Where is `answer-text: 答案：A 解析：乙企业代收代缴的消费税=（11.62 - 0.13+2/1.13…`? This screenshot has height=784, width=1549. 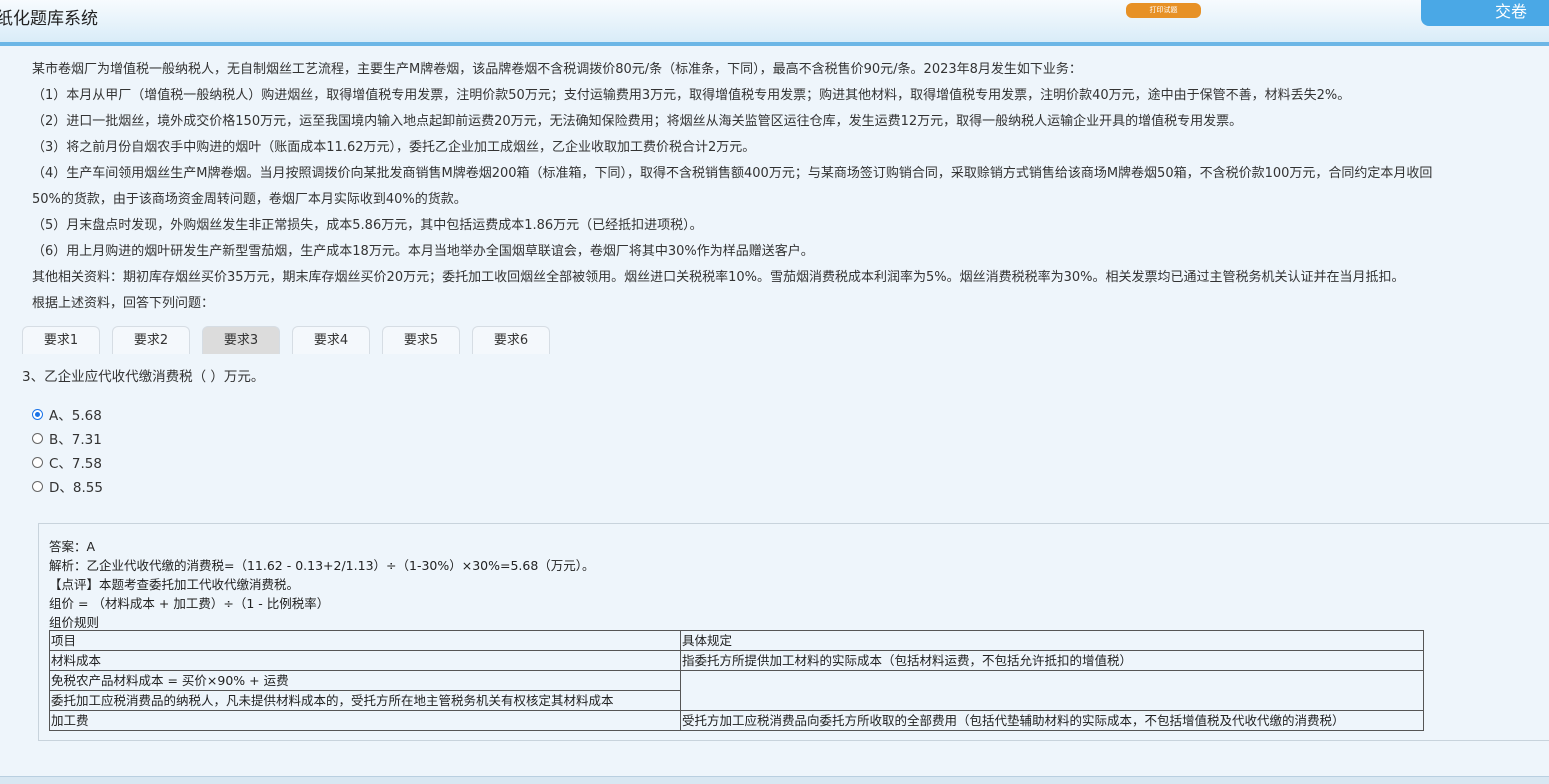
answer-text: 答案：A 解析：乙企业代收代缴的消费税=（11.62 - 0.13+2/1.13… is located at coordinates (322, 584).